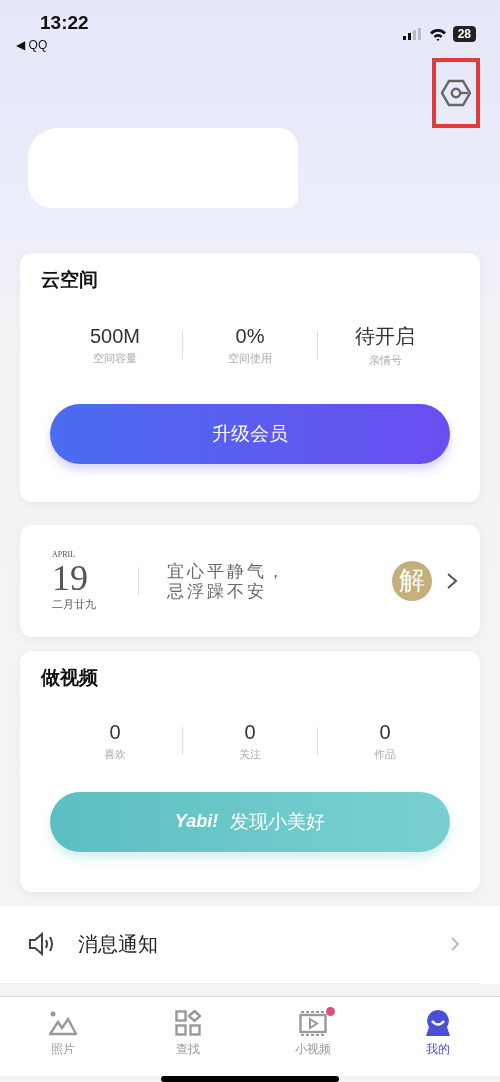 The image size is (500, 1082). What do you see at coordinates (64, 23) in the screenshot?
I see `status-time: 13:22` at bounding box center [64, 23].